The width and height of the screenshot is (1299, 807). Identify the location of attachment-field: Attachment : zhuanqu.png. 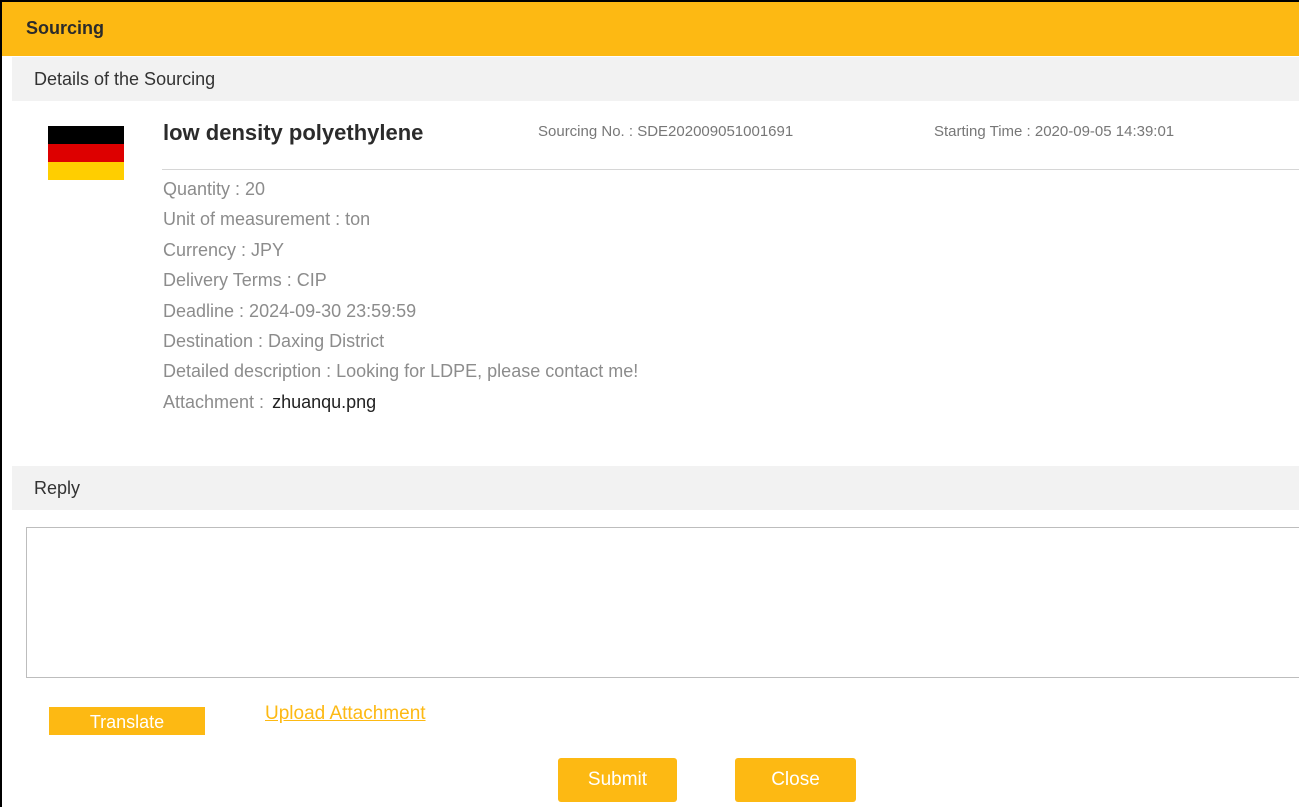
(400, 402).